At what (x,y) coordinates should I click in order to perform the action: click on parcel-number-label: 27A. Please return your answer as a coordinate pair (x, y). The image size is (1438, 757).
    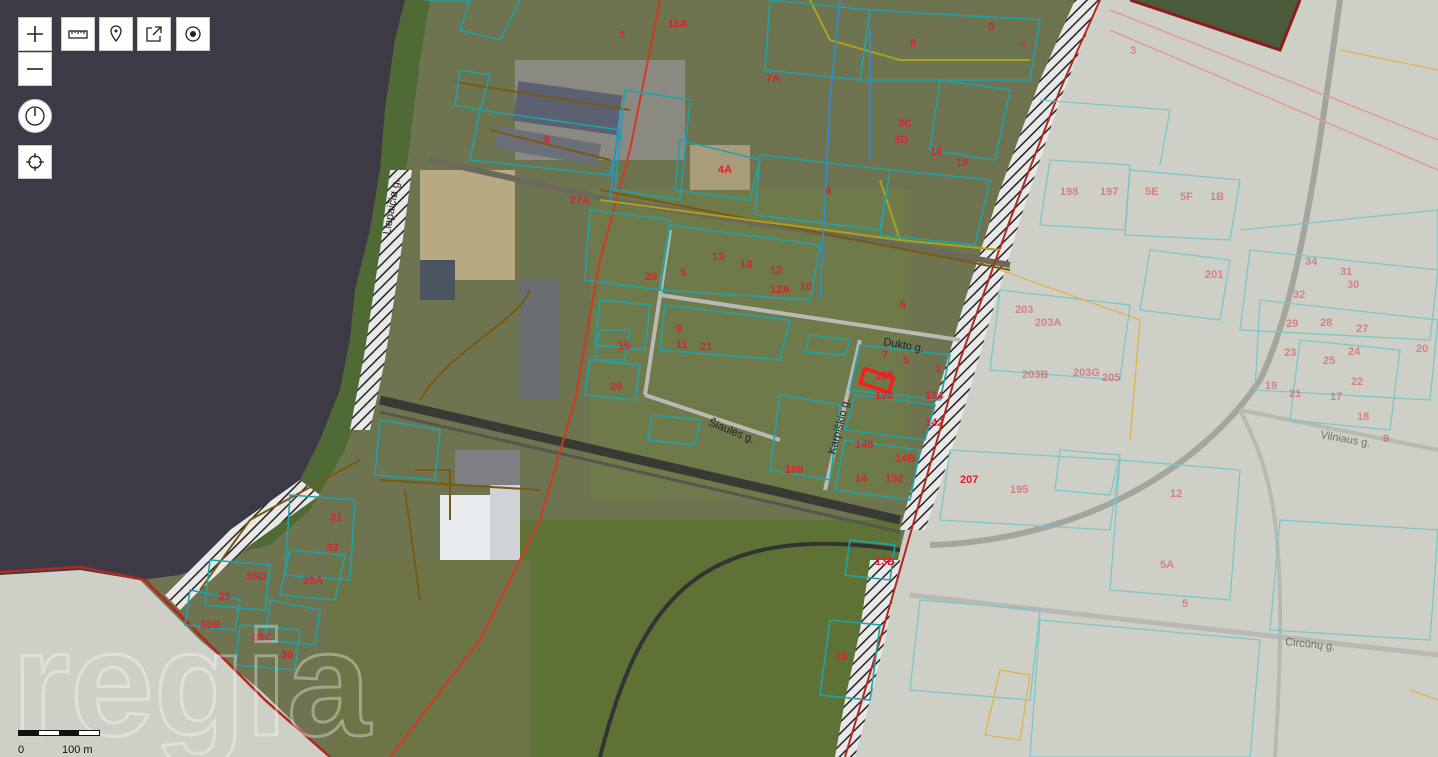
    Looking at the image, I should click on (580, 201).